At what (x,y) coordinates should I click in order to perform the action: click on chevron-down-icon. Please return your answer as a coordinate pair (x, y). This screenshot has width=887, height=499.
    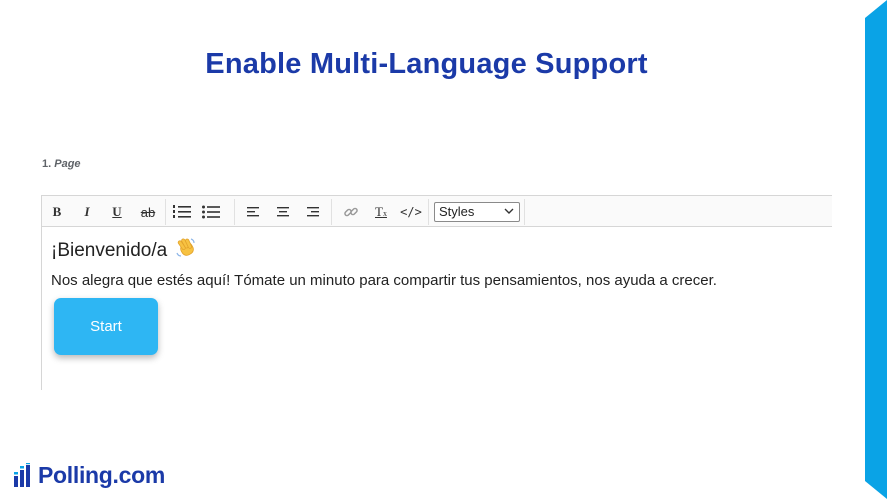
    Looking at the image, I should click on (509, 211).